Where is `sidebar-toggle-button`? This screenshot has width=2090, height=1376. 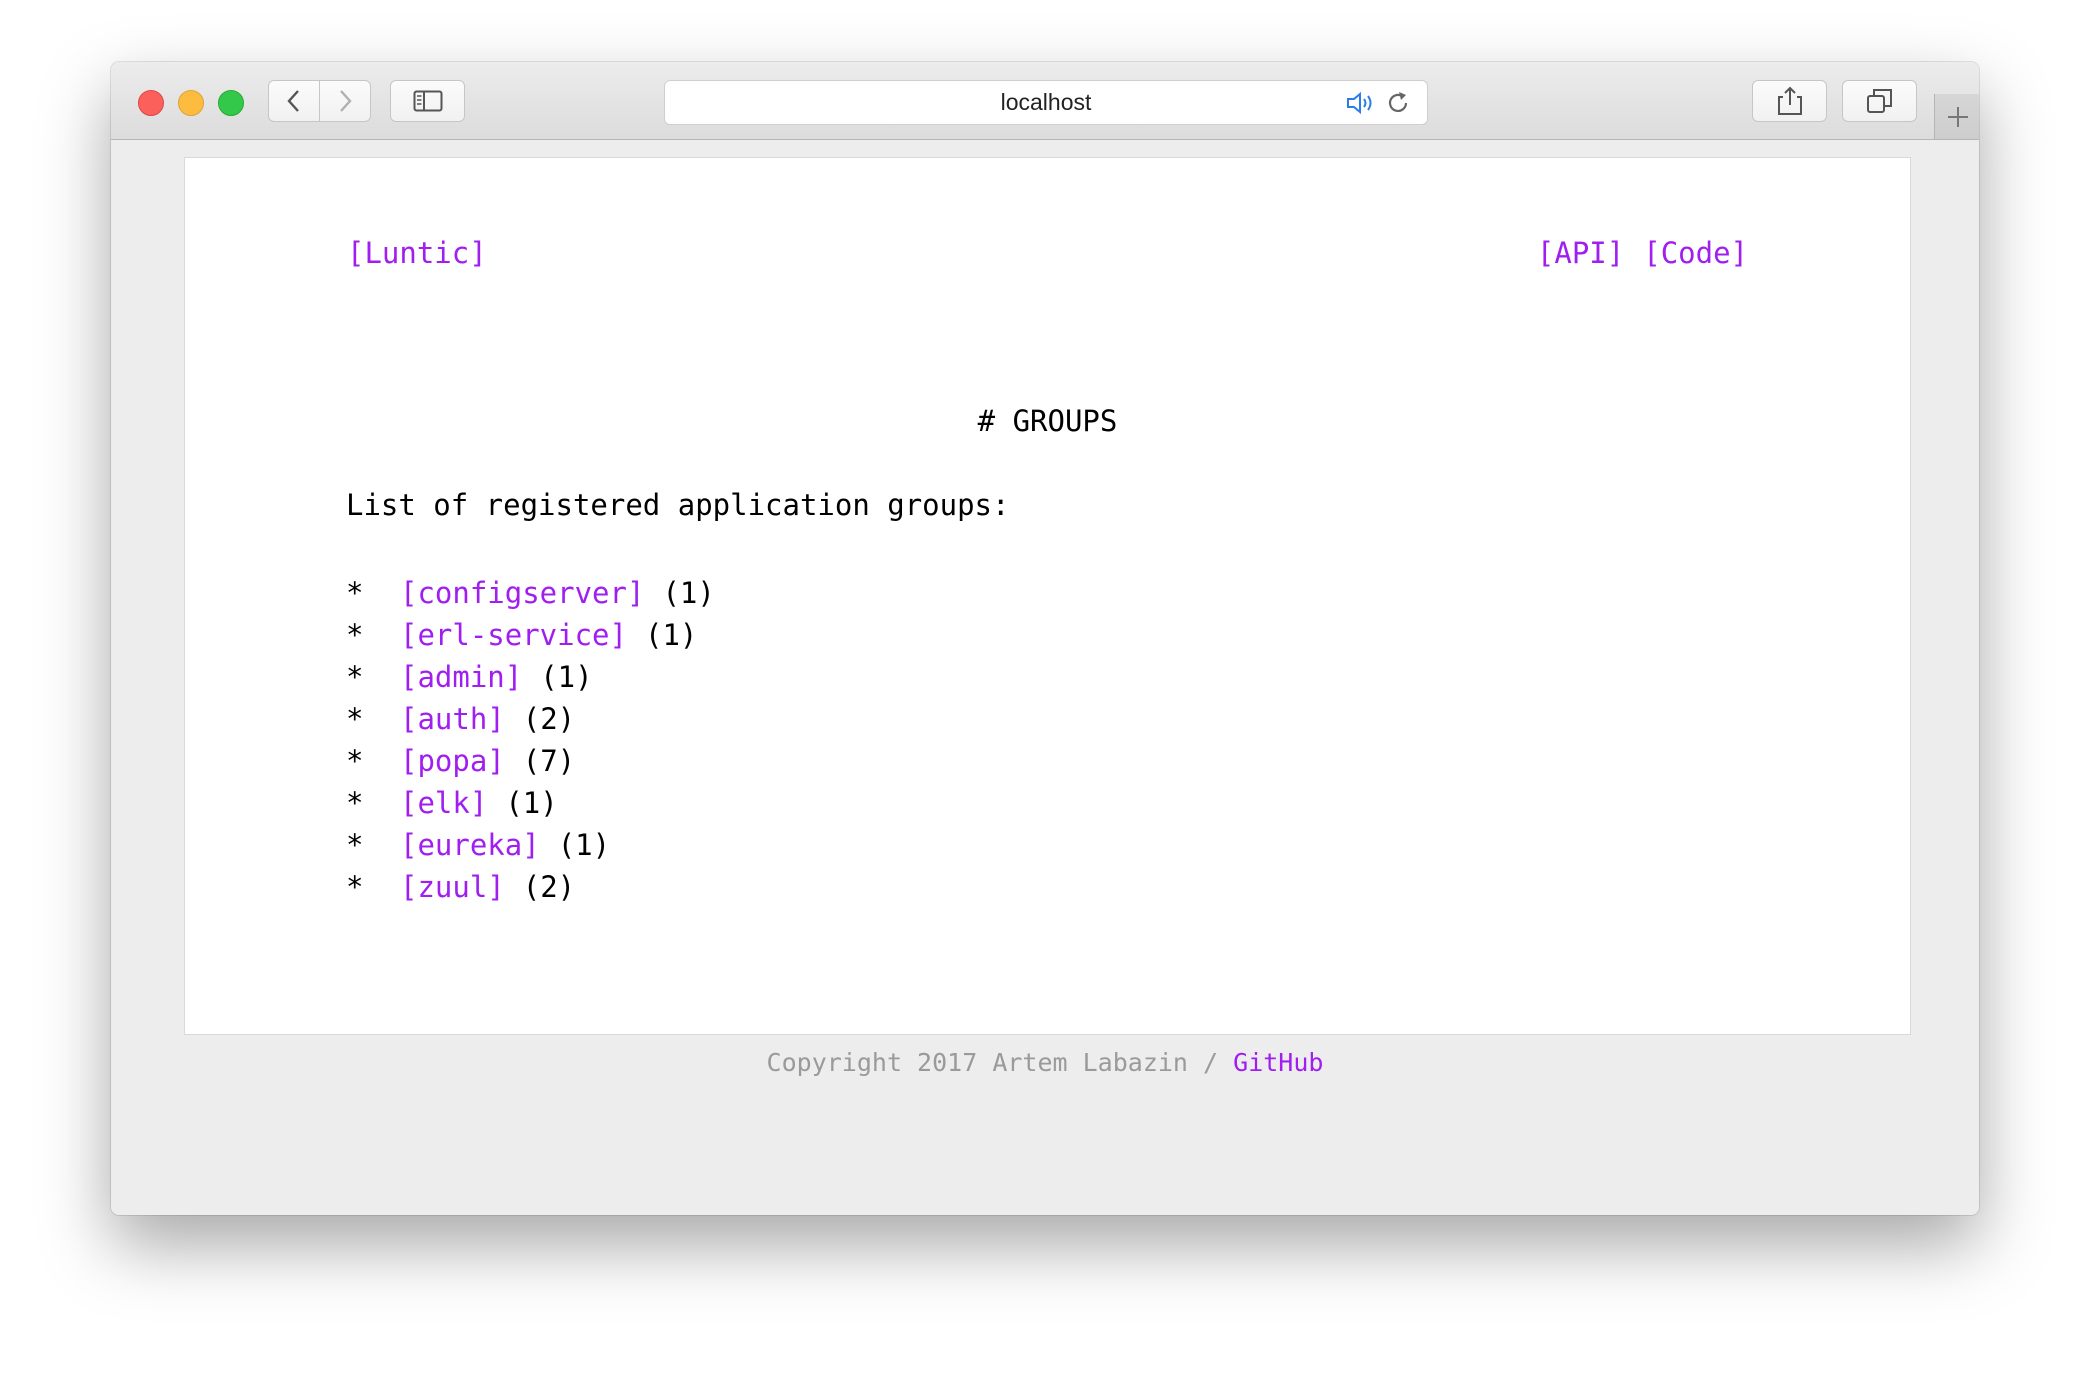
sidebar-toggle-button is located at coordinates (427, 101).